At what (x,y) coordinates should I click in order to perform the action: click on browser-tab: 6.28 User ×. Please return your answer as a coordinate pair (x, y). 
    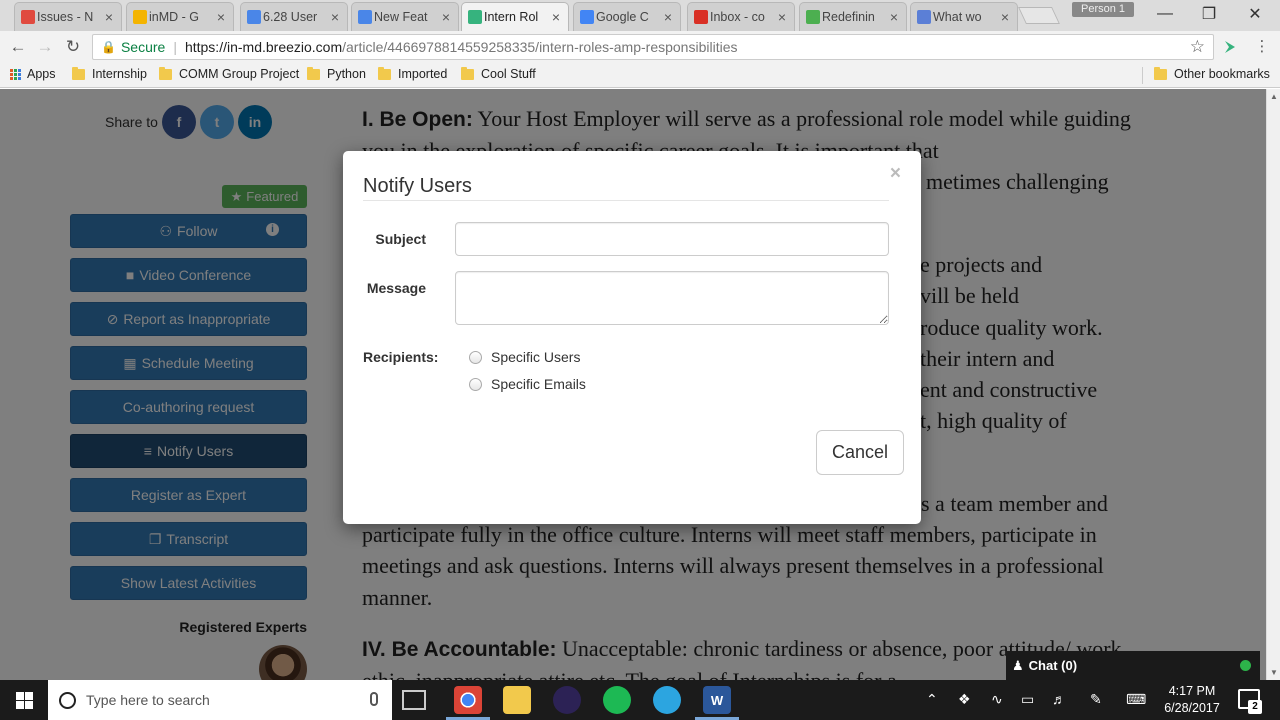
    Looking at the image, I should click on (294, 16).